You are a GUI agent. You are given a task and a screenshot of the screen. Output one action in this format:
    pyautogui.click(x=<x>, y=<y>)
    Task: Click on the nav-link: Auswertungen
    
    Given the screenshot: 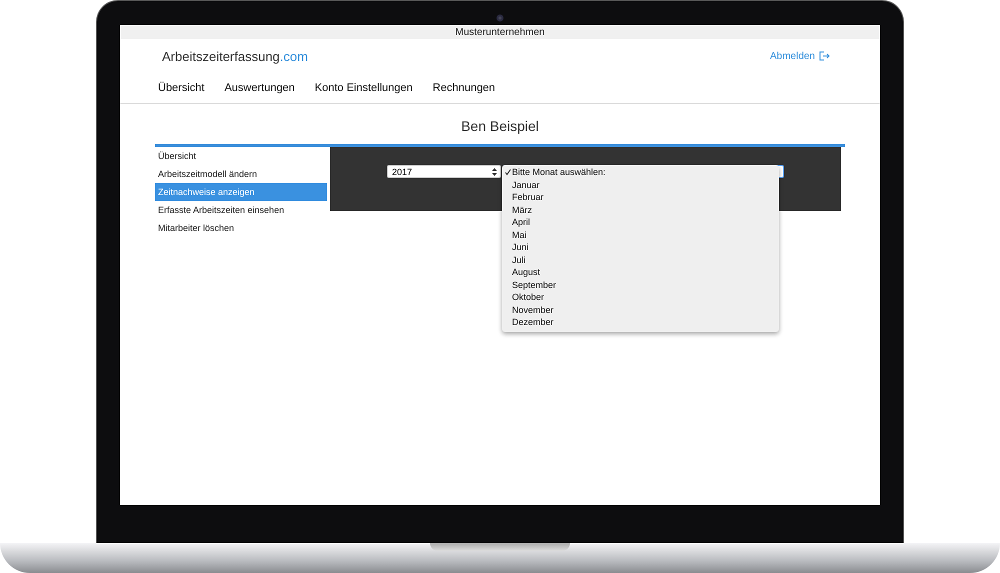 What is the action you would take?
    pyautogui.click(x=259, y=88)
    